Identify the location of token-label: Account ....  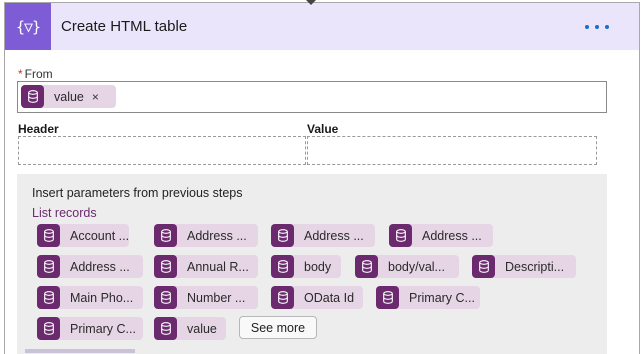
(99, 235).